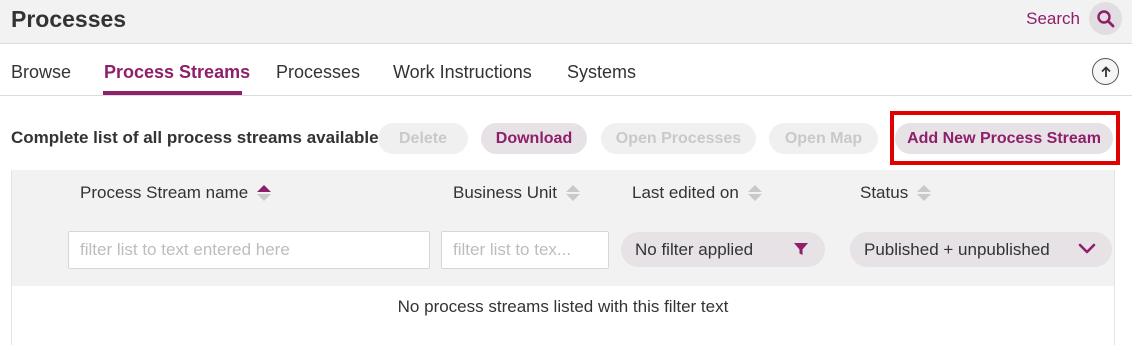 This screenshot has height=345, width=1132. What do you see at coordinates (318, 72) in the screenshot?
I see `tab-processes: Processes` at bounding box center [318, 72].